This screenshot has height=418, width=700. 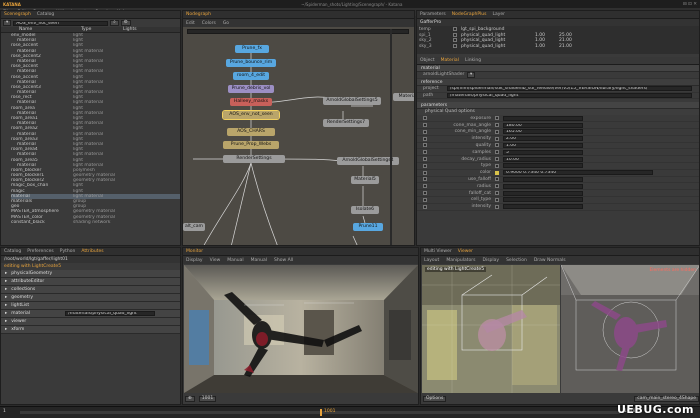 What do you see at coordinates (543, 125) in the screenshot?
I see `param-value-field: 180.00` at bounding box center [543, 125].